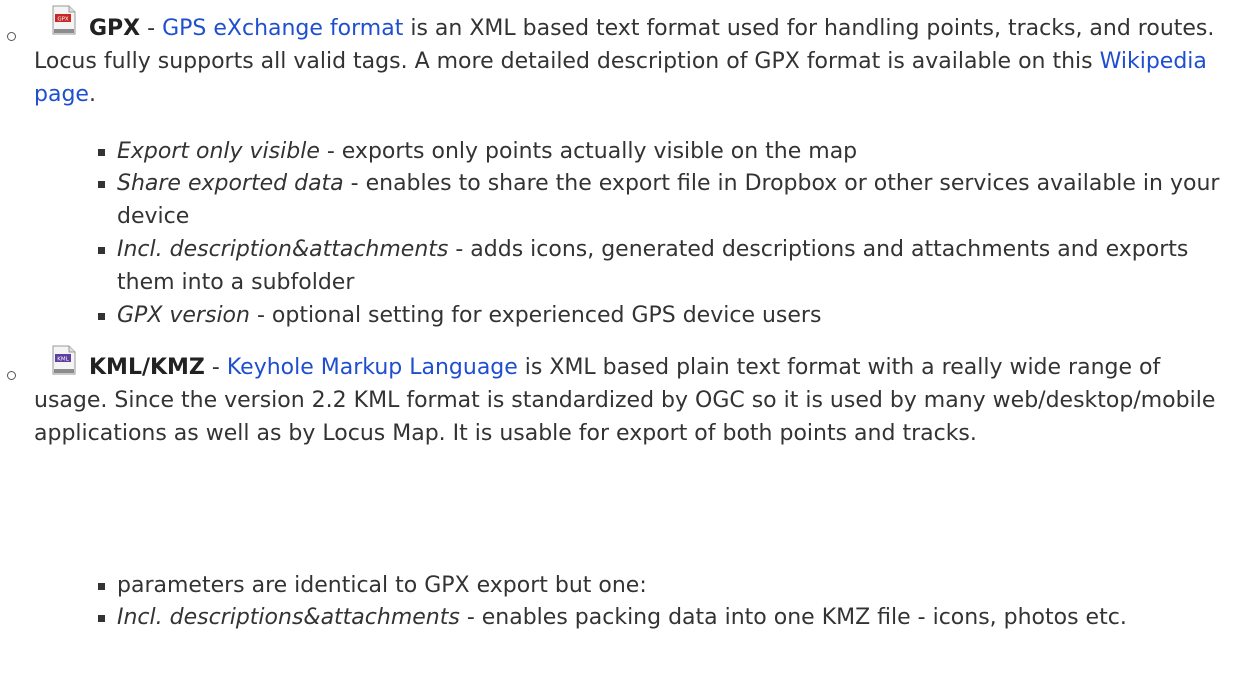 The height and width of the screenshot is (679, 1250). Describe the element at coordinates (282, 28) in the screenshot. I see `gps-exchange-format-link: GPS eXchange format` at that location.